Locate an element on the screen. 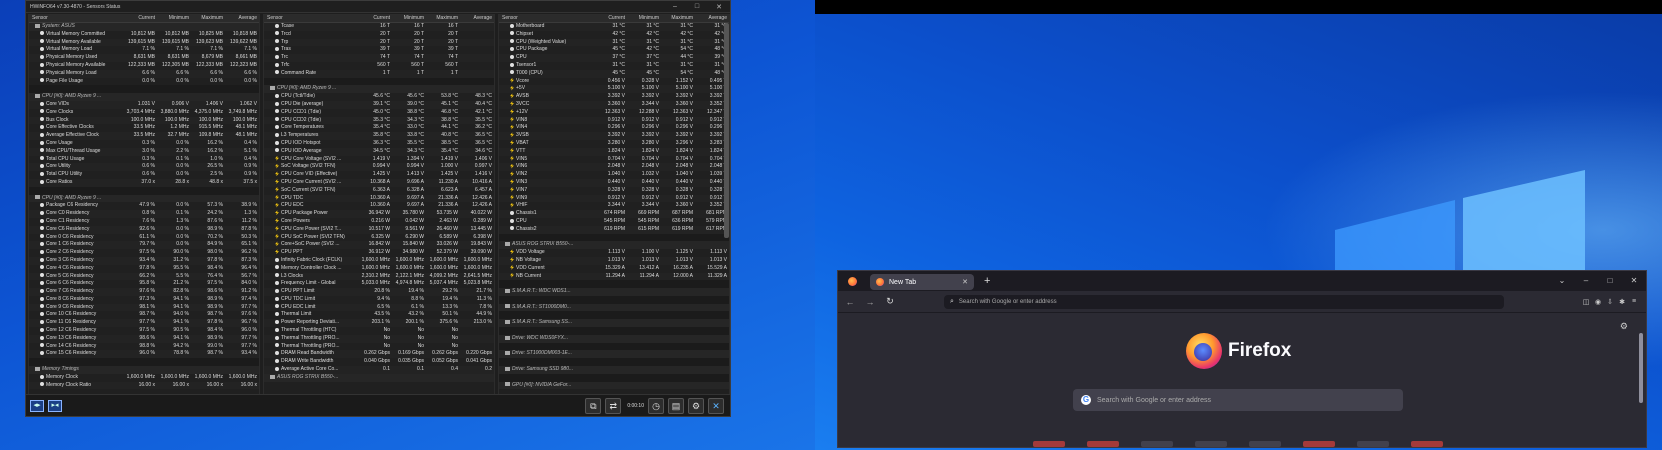  clock-icon: ◷ is located at coordinates (656, 405).